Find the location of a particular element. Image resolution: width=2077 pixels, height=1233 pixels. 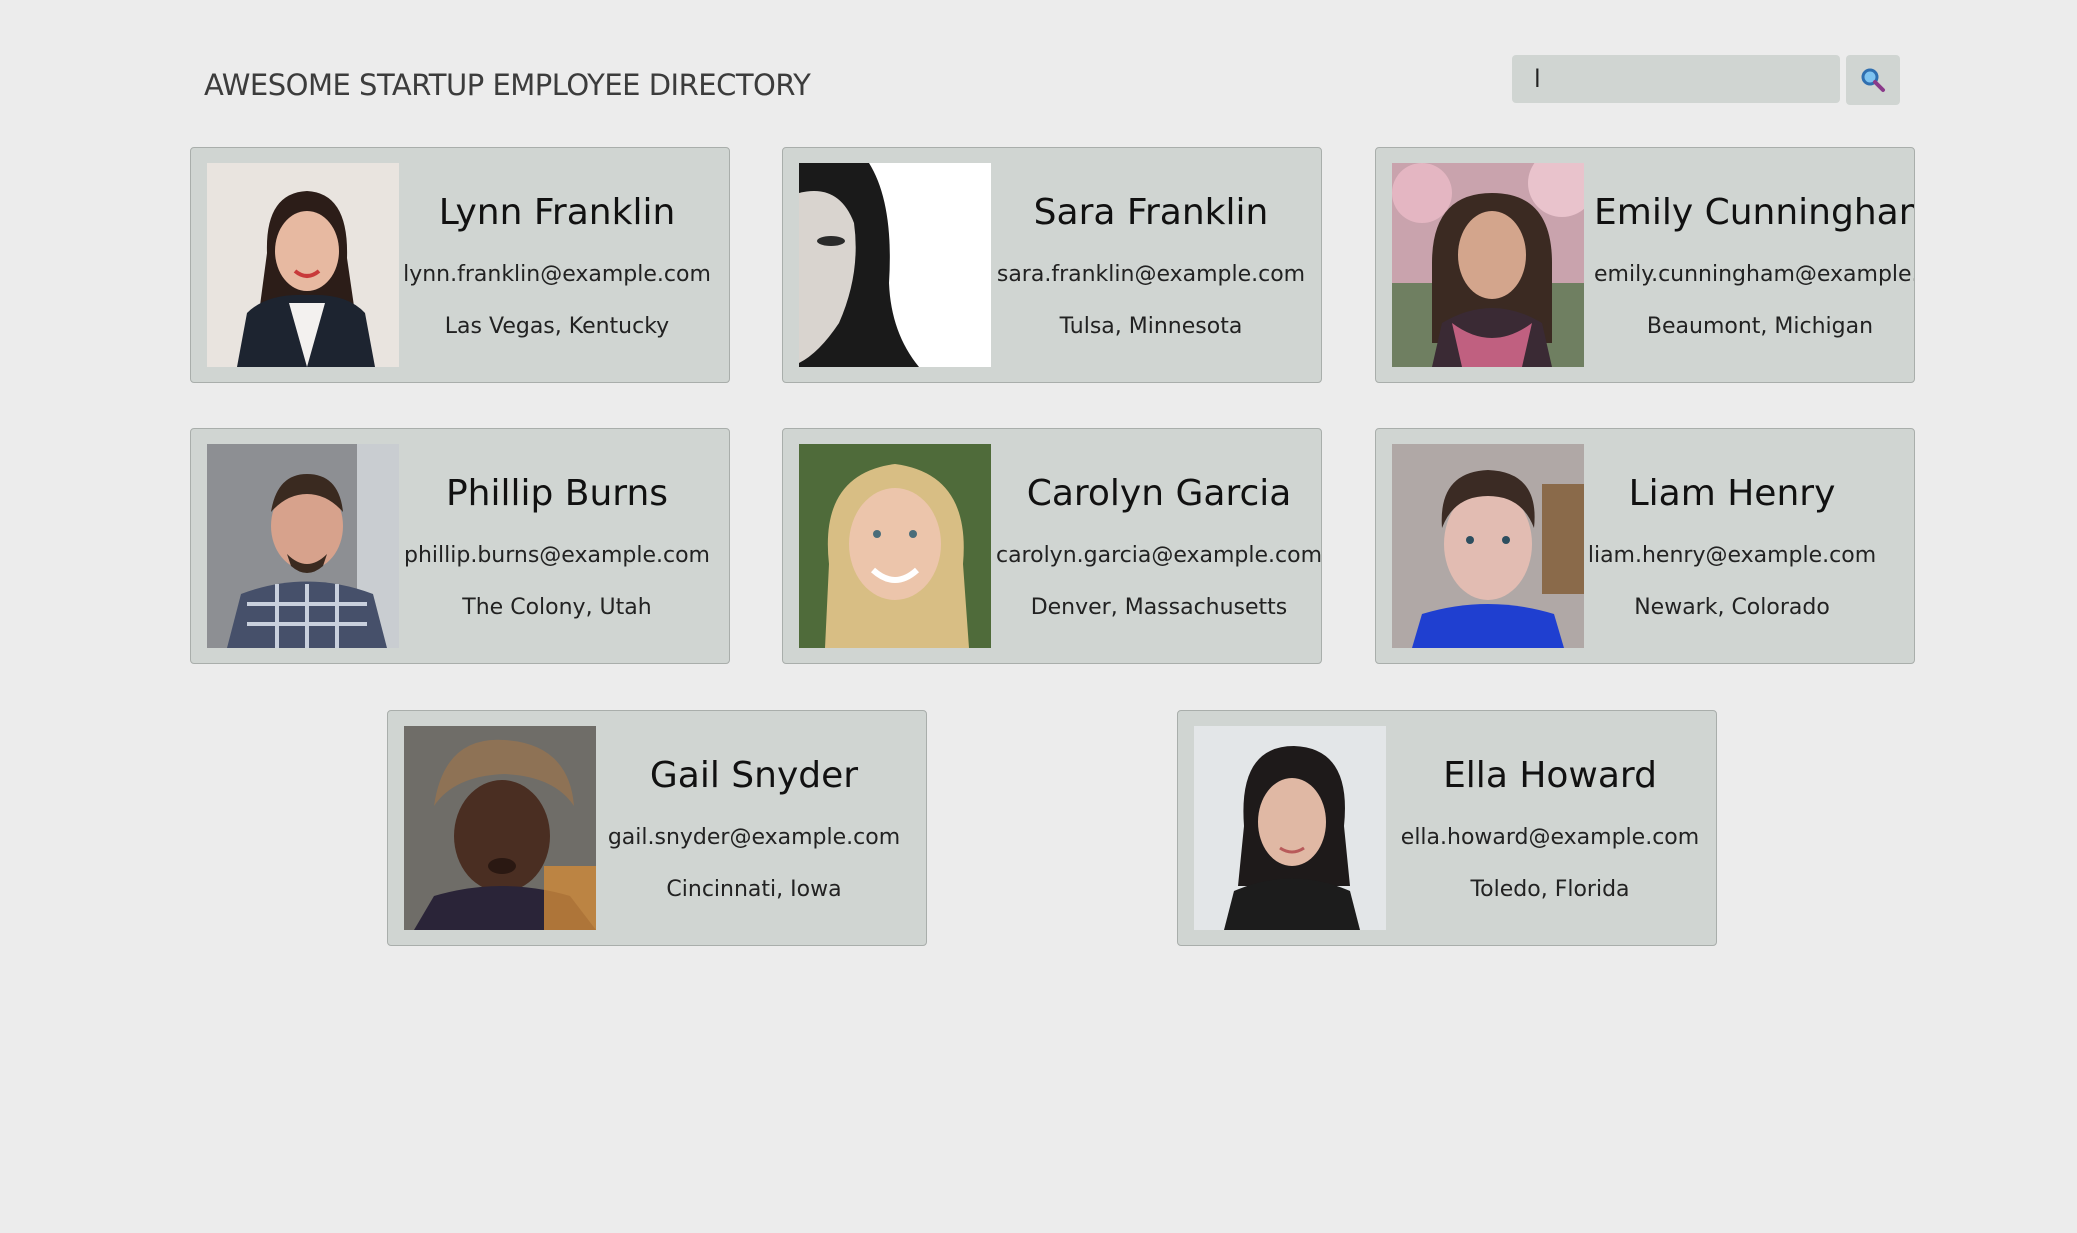

employee-location: The Colony, Utah is located at coordinates (557, 607).